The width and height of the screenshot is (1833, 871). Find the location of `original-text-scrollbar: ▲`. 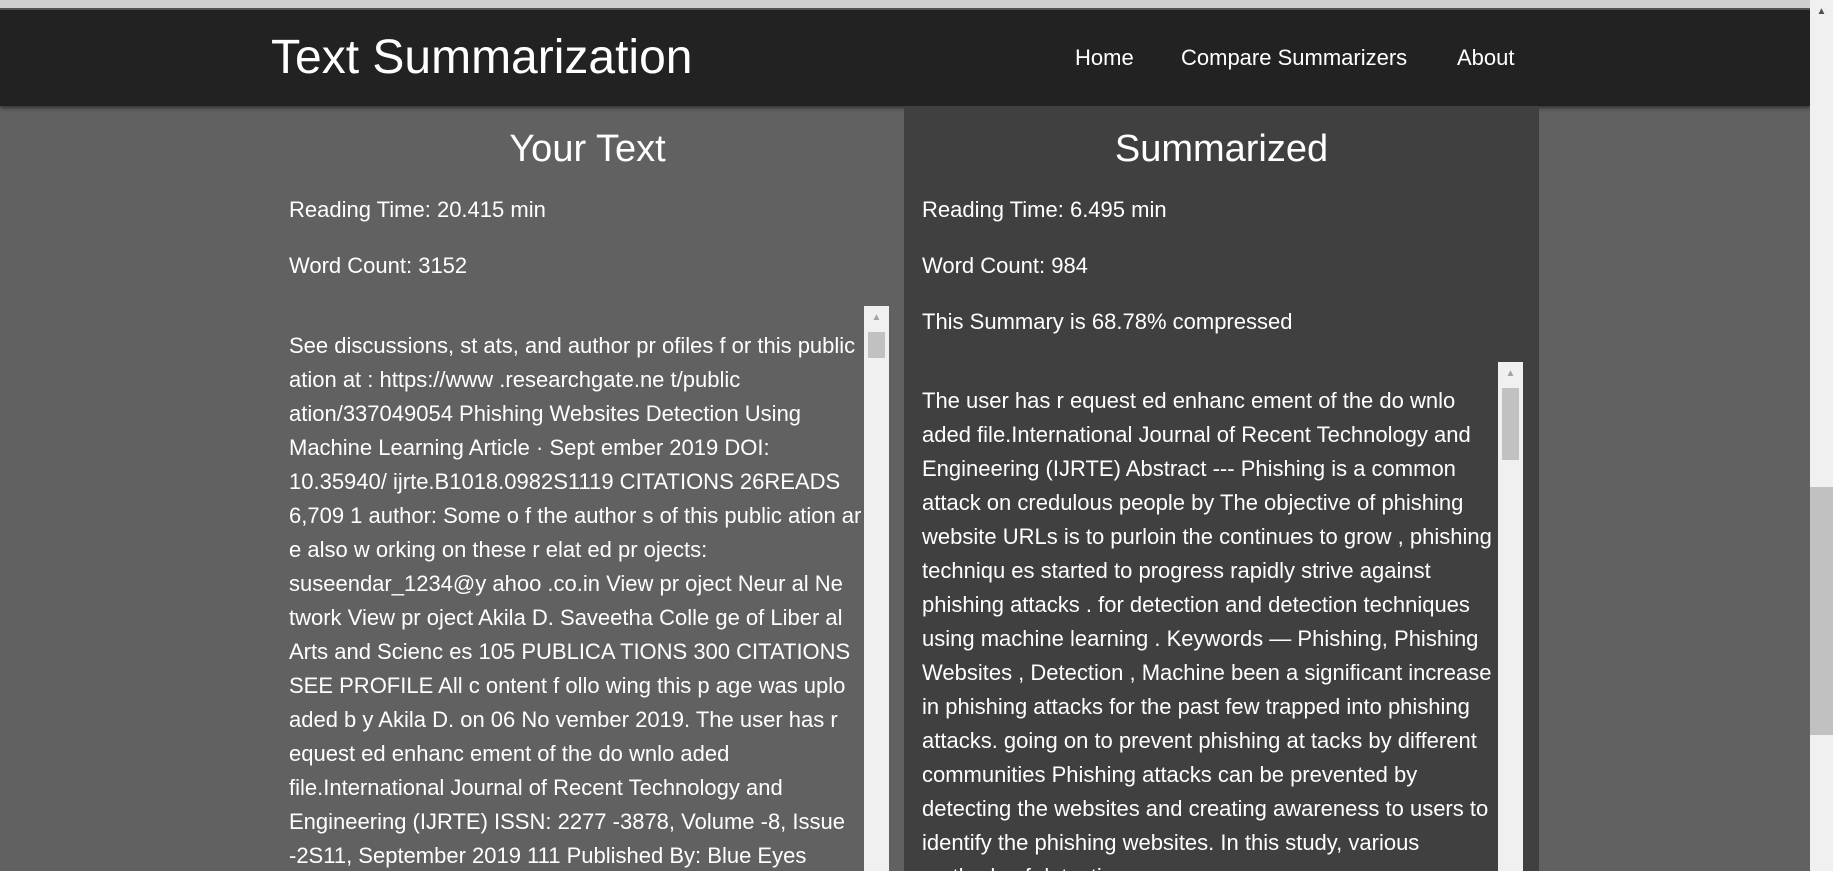

original-text-scrollbar: ▲ is located at coordinates (876, 588).